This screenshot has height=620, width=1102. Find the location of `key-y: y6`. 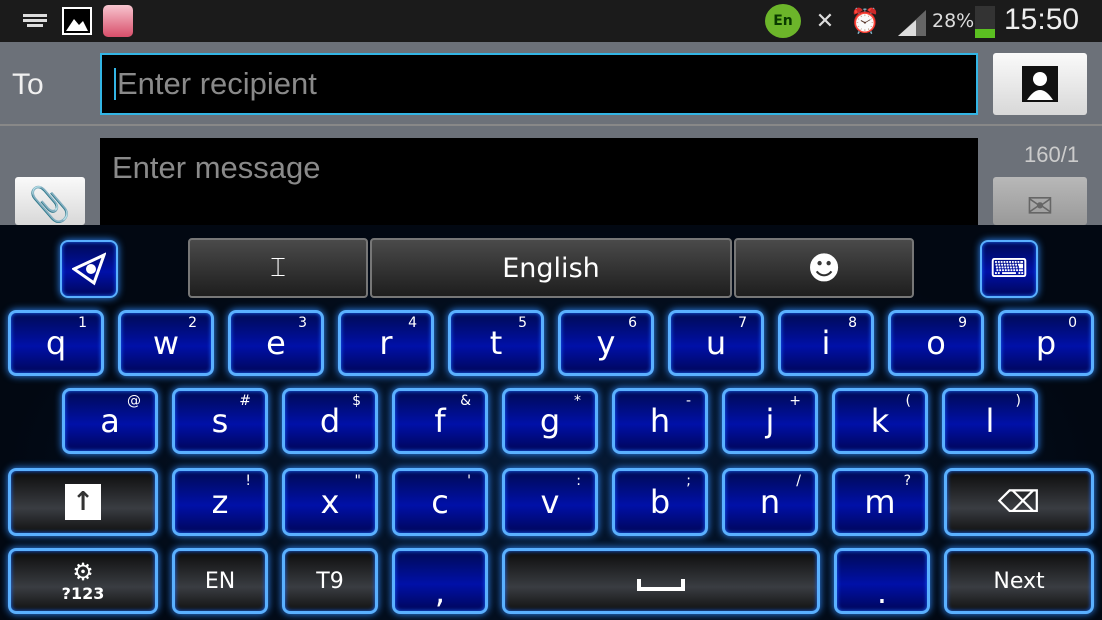

key-y: y6 is located at coordinates (606, 343).